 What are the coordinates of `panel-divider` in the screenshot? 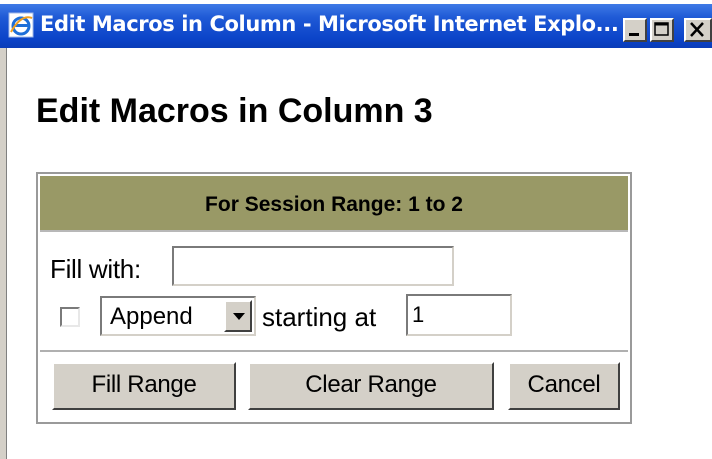 It's located at (334, 351).